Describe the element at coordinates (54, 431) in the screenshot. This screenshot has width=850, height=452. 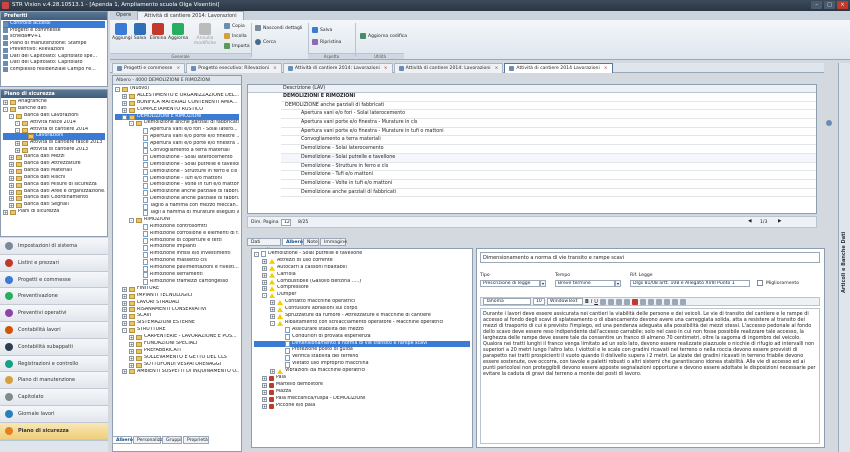
I see `nav-button: Piano di sicurezza` at that location.